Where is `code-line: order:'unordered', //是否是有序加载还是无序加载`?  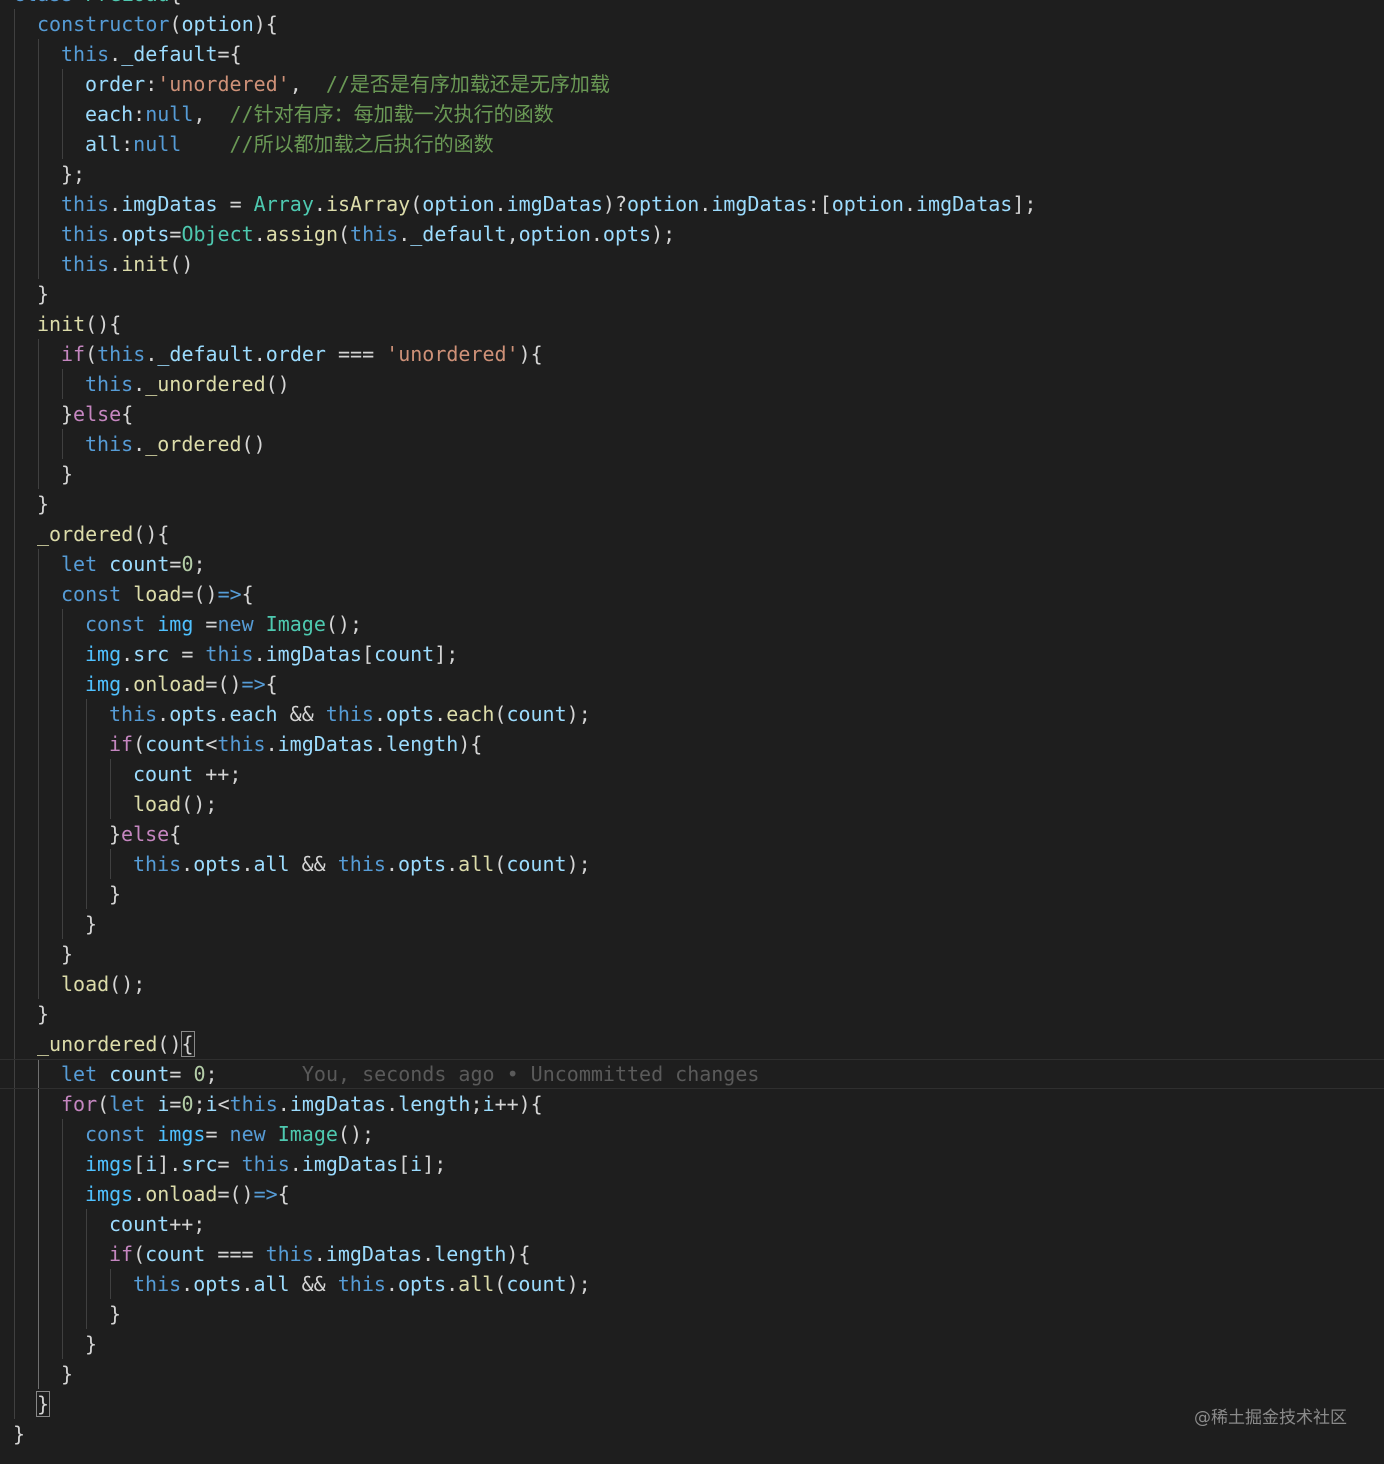
code-line: order:'unordered', //是否是有序加载还是无序加载 is located at coordinates (692, 84).